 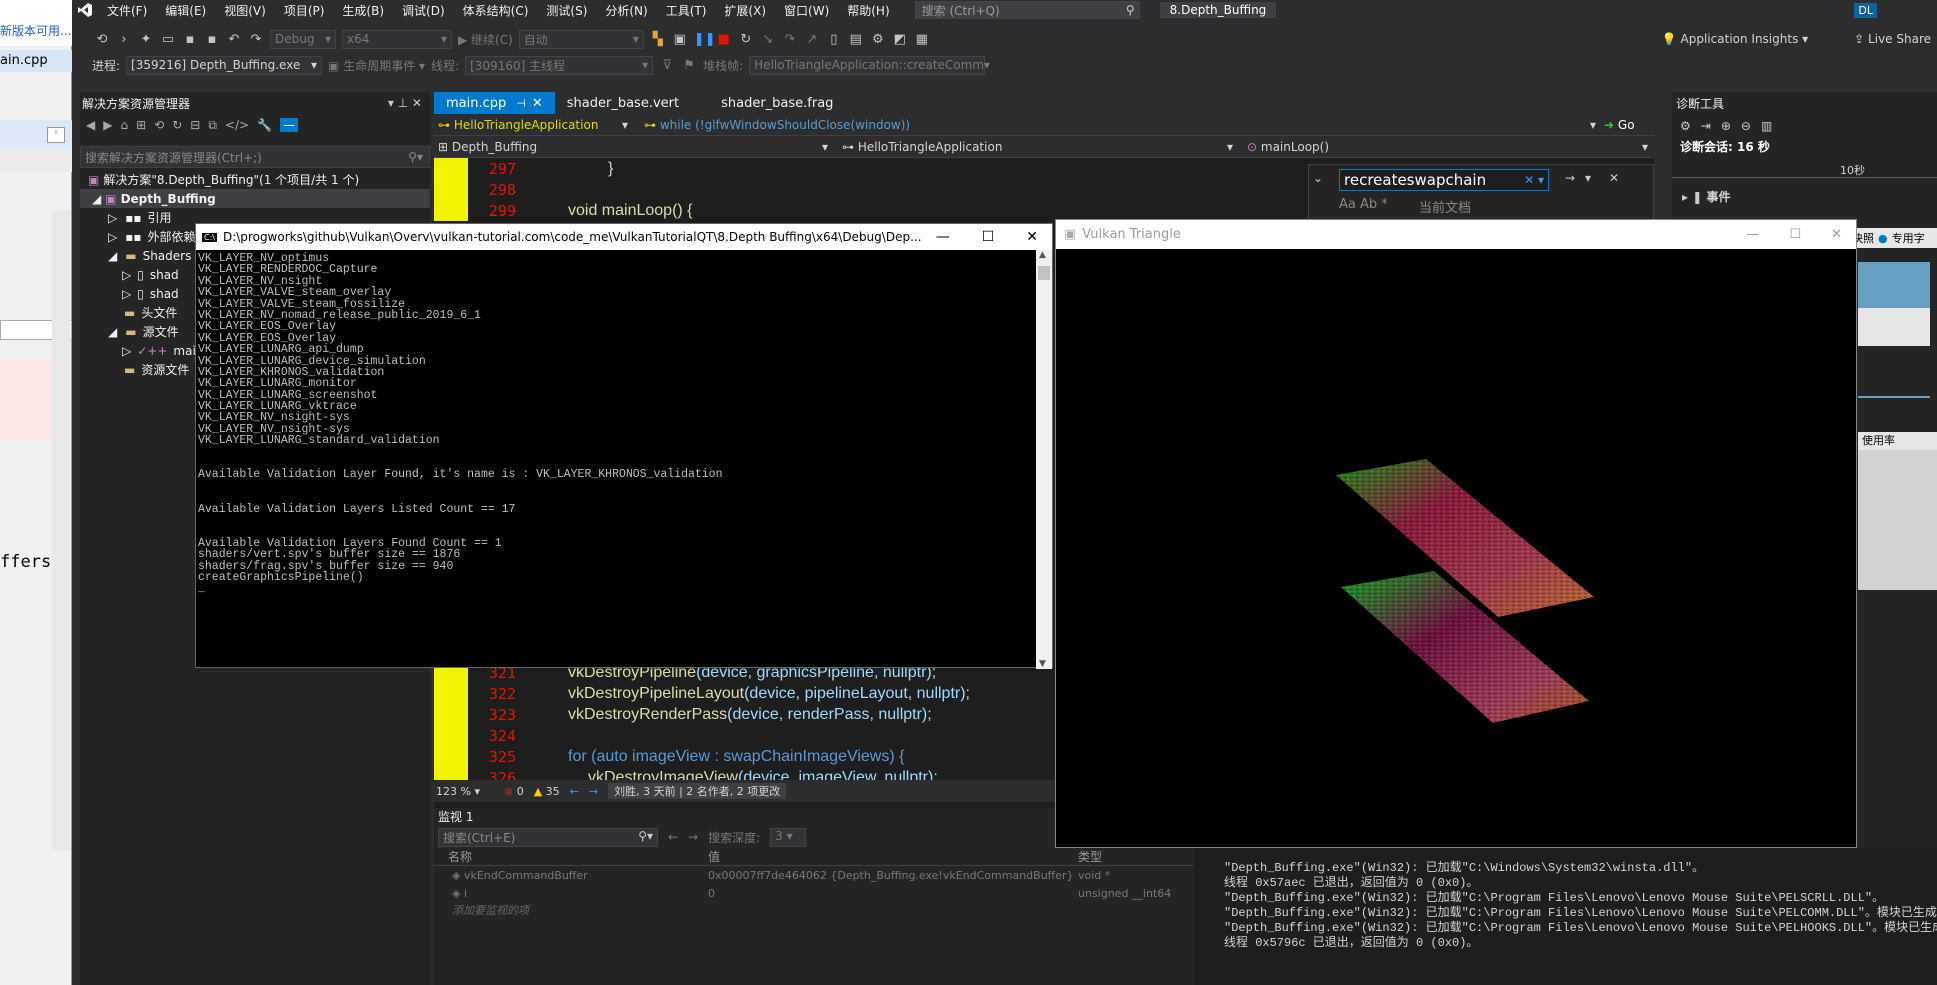 I want to click on background-scrollbar, so click(x=61, y=530).